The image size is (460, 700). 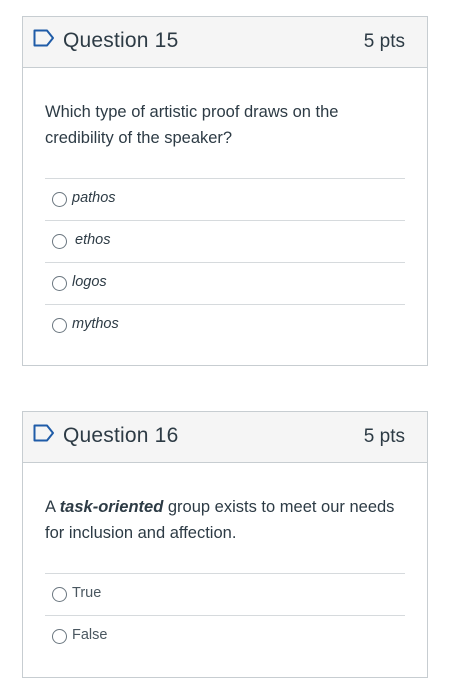 What do you see at coordinates (111, 507) in the screenshot?
I see `question-text-emphasis: task-oriented` at bounding box center [111, 507].